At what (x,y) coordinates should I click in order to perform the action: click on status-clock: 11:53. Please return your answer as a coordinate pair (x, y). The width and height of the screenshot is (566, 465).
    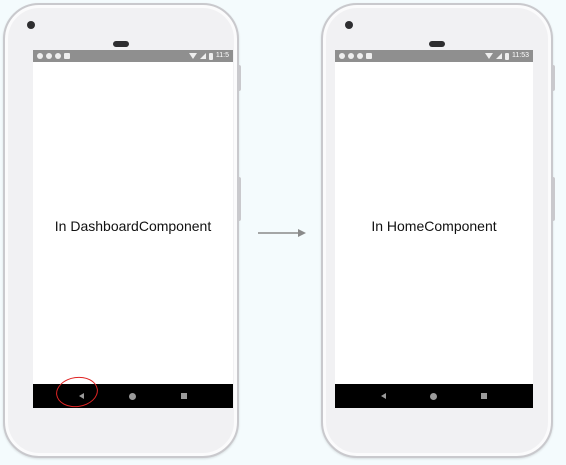
    Looking at the image, I should click on (520, 55).